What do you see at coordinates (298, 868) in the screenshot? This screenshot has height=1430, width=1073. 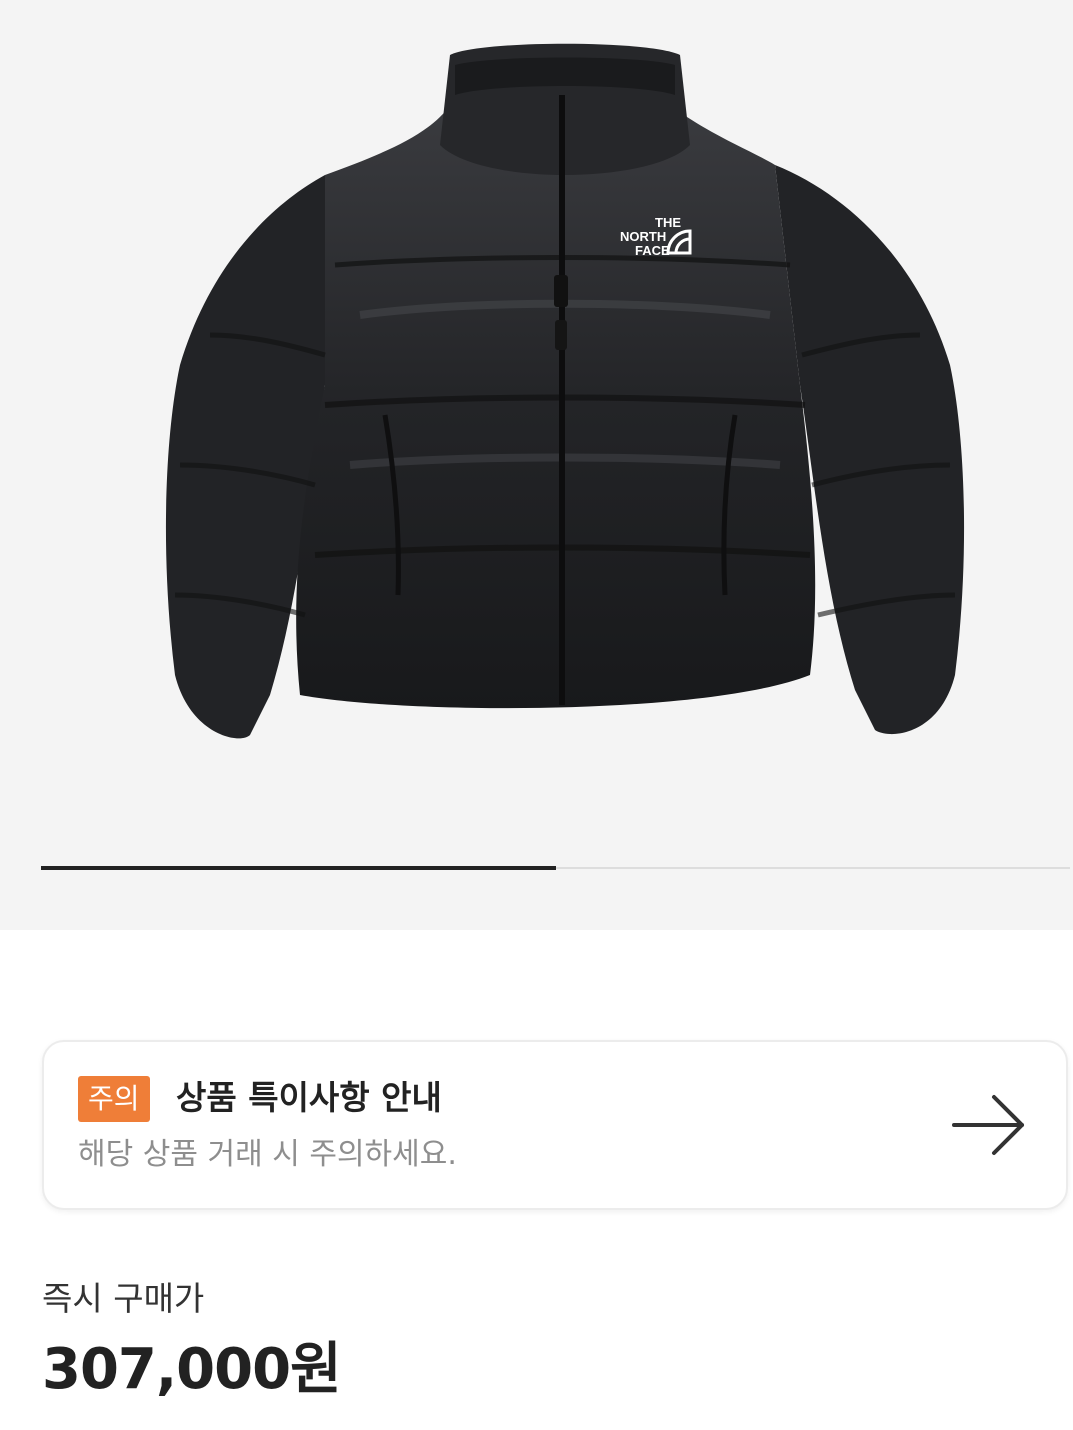 I see `gallery-progress-fill` at bounding box center [298, 868].